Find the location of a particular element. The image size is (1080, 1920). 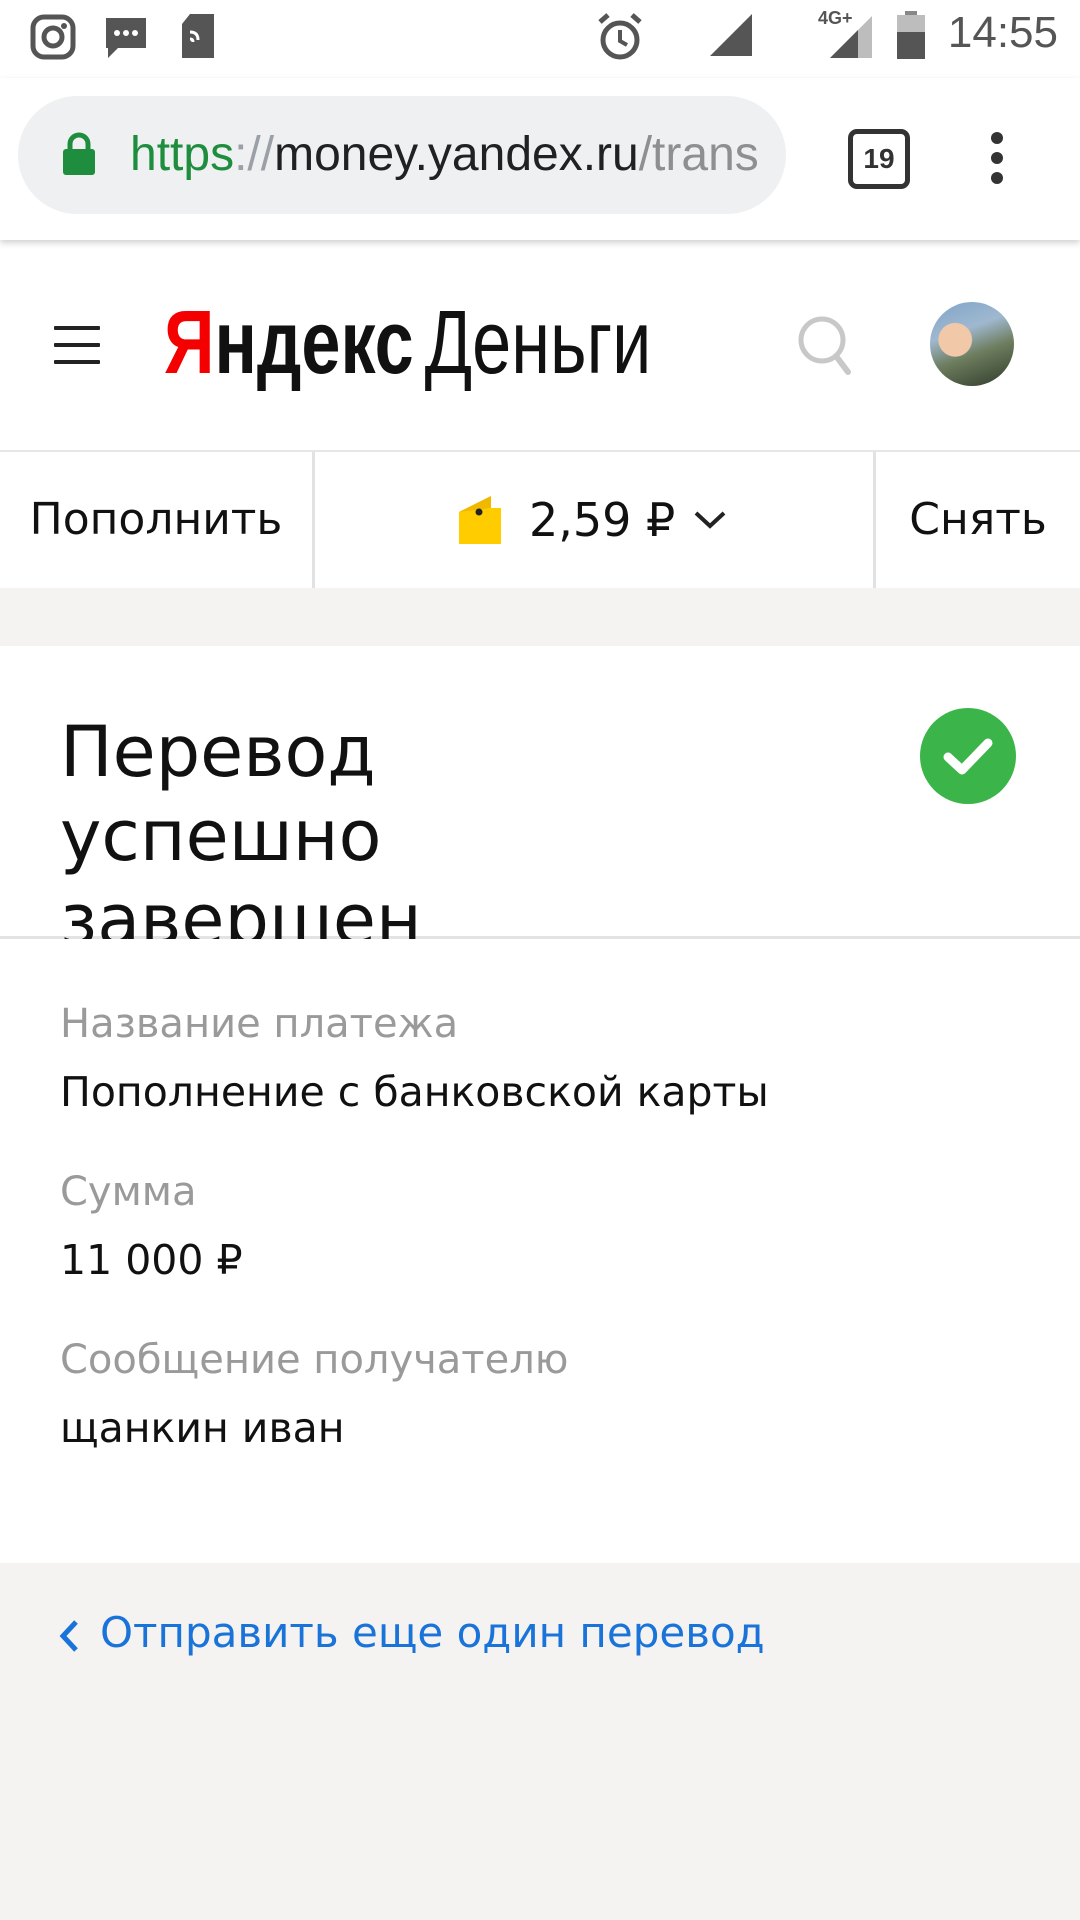

url-scheme: https is located at coordinates (182, 154).